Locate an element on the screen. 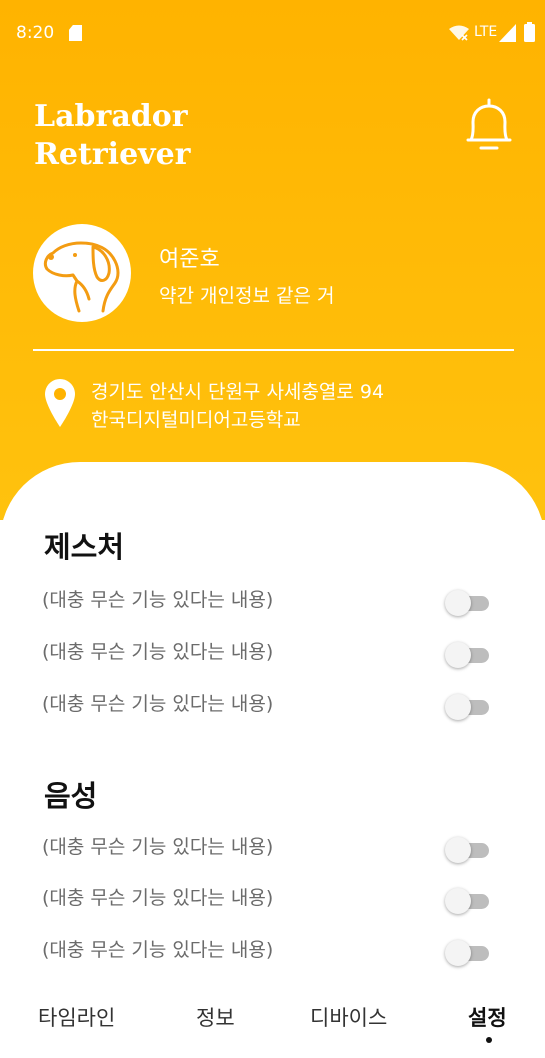 This screenshot has width=545, height=1058. voice-option-2-toggle is located at coordinates (467, 901).